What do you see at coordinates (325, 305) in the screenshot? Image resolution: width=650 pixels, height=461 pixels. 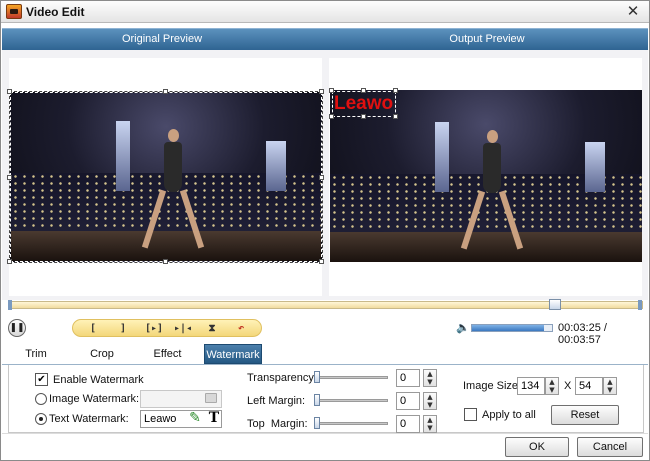 I see `timeline-track` at bounding box center [325, 305].